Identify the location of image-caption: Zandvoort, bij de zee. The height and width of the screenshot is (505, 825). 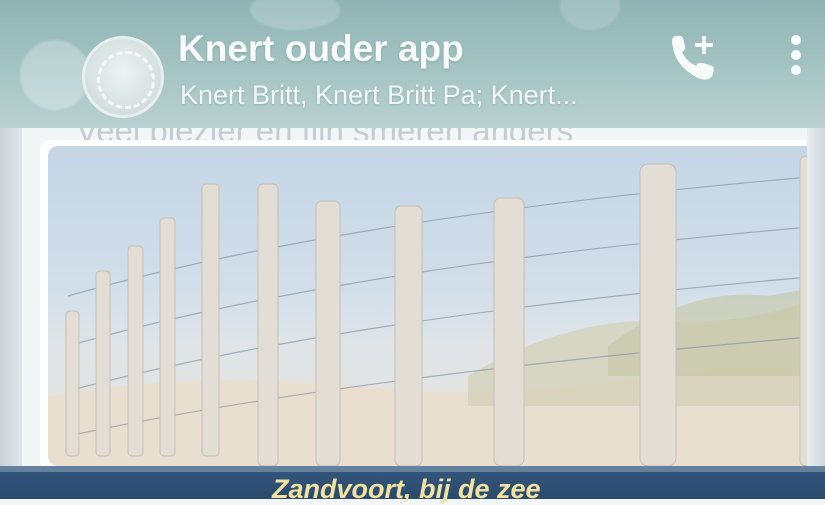
(406, 489).